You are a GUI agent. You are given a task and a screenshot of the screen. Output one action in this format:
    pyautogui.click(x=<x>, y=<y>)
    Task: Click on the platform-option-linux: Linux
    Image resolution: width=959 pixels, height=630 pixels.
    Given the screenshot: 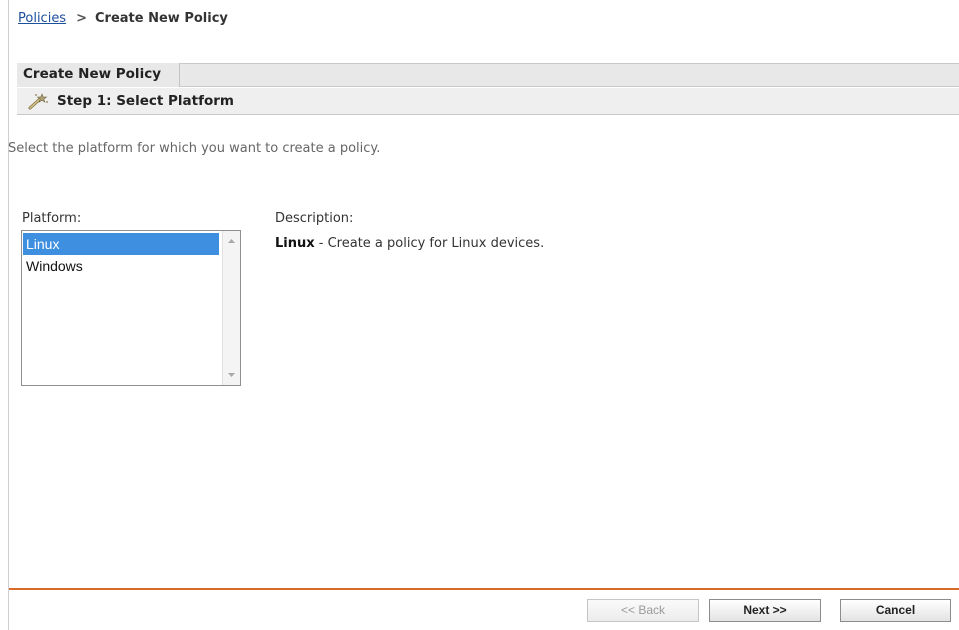 What is the action you would take?
    pyautogui.click(x=121, y=244)
    